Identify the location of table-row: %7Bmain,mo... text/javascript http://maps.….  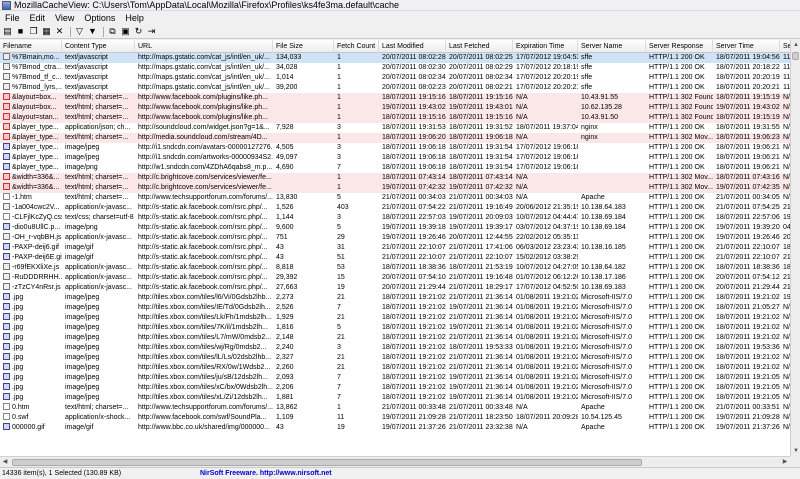
(395, 58).